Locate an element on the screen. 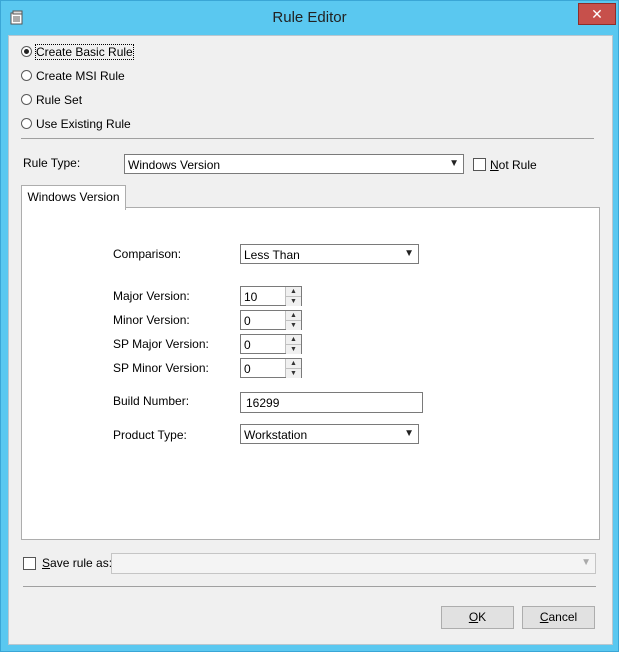 Image resolution: width=619 pixels, height=652 pixels. major-version-value: 10 is located at coordinates (251, 297).